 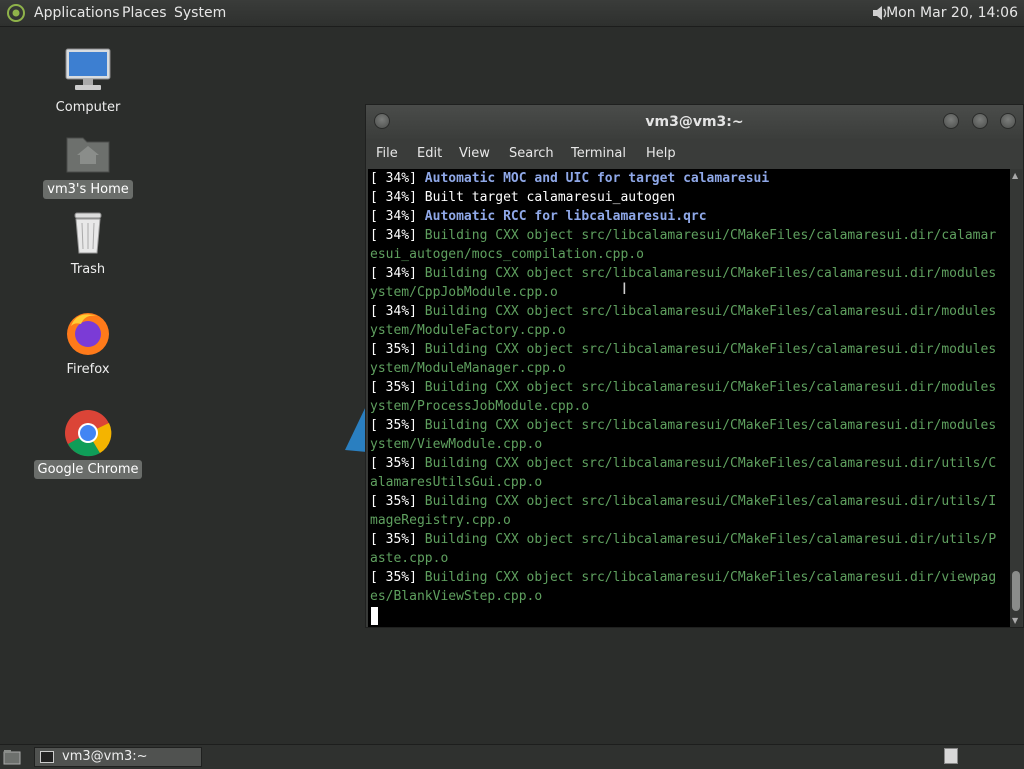 I want to click on terminal-line: alamaresUtilsGui.cpp.o, so click(x=456, y=482).